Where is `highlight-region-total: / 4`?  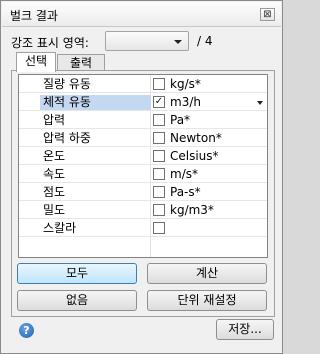
highlight-region-total: / 4 is located at coordinates (205, 41).